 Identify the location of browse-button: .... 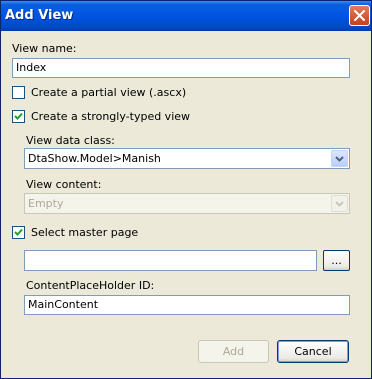
(336, 260).